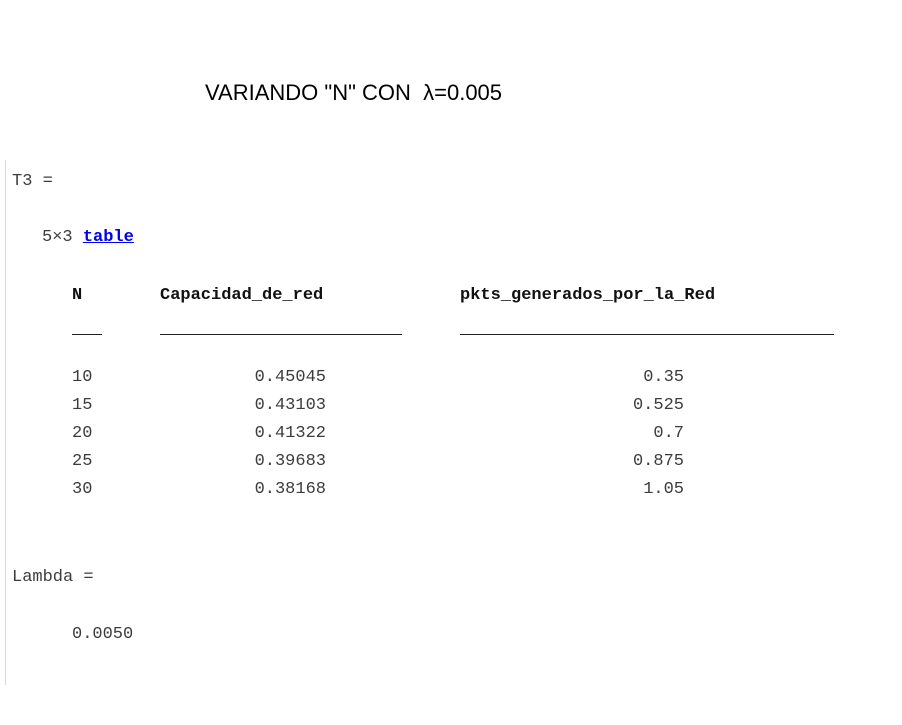 The height and width of the screenshot is (725, 902). I want to click on cell-pkts: 0.525, so click(658, 405).